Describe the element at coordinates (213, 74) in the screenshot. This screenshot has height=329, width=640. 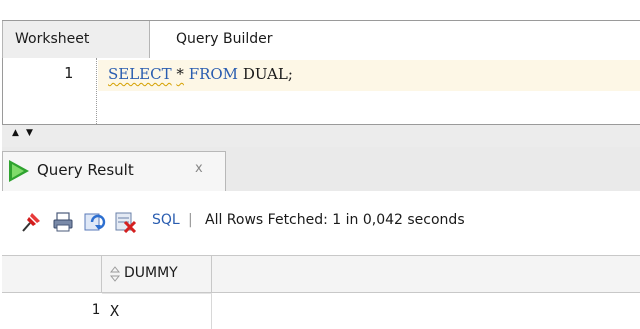
I see `keyword-from: FROM` at that location.